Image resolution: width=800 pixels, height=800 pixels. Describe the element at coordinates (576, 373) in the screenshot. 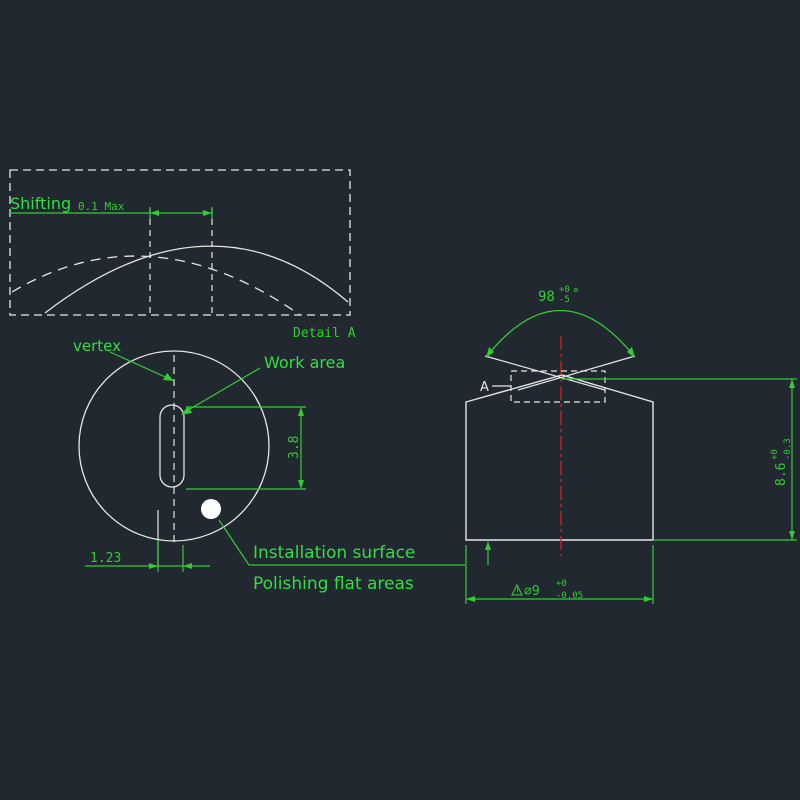

I see `angle-line-right` at that location.